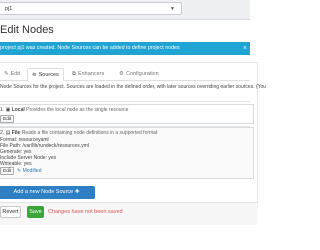  Describe the element at coordinates (27, 30) in the screenshot. I see `page-title: Edit Nodes` at that location.